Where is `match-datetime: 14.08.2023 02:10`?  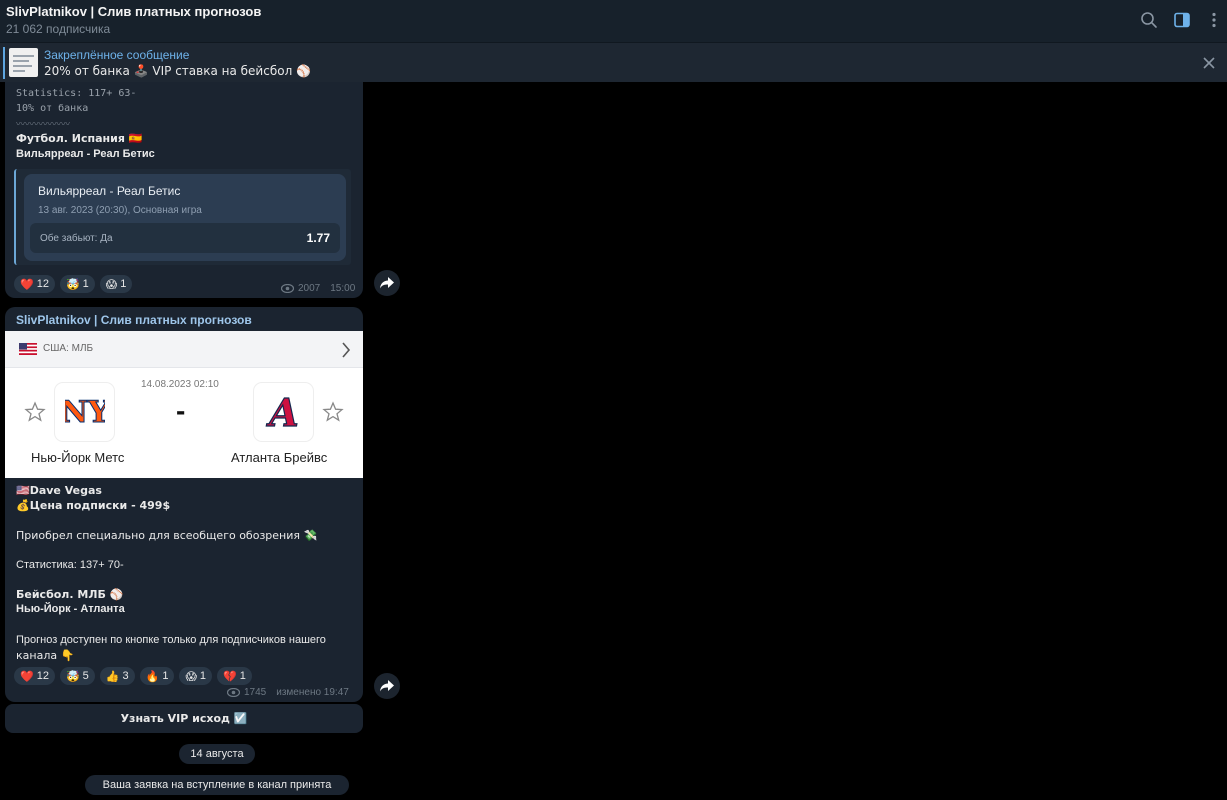
match-datetime: 14.08.2023 02:10 is located at coordinates (180, 384).